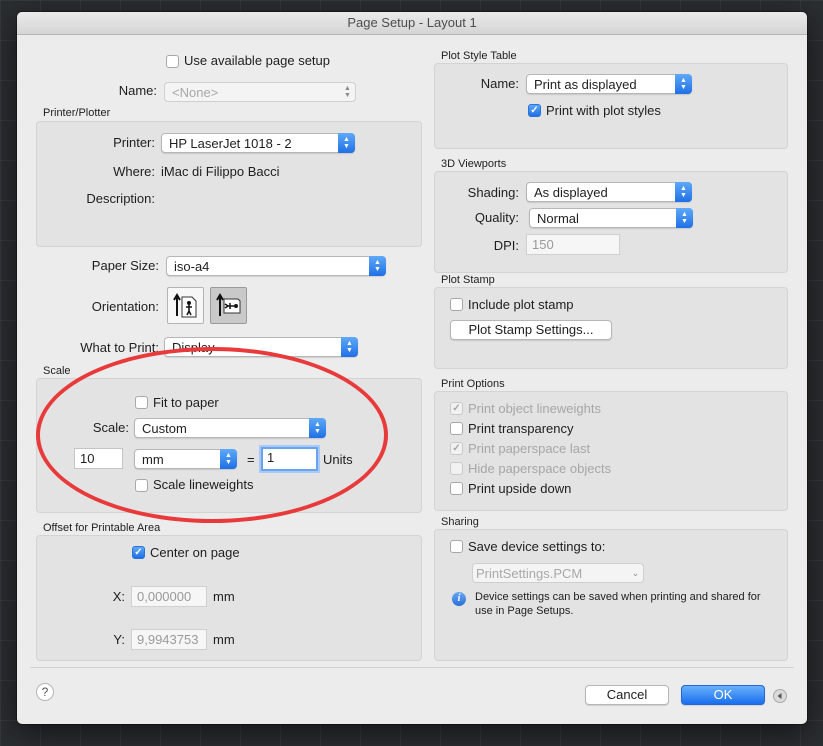  What do you see at coordinates (192, 266) in the screenshot?
I see `paper-size-value: iso-a4` at bounding box center [192, 266].